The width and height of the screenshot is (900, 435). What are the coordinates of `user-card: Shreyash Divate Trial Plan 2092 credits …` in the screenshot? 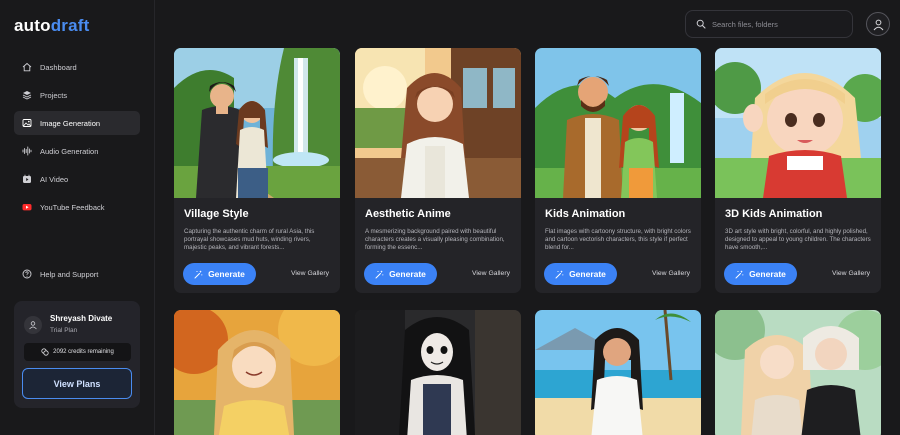 It's located at (77, 354).